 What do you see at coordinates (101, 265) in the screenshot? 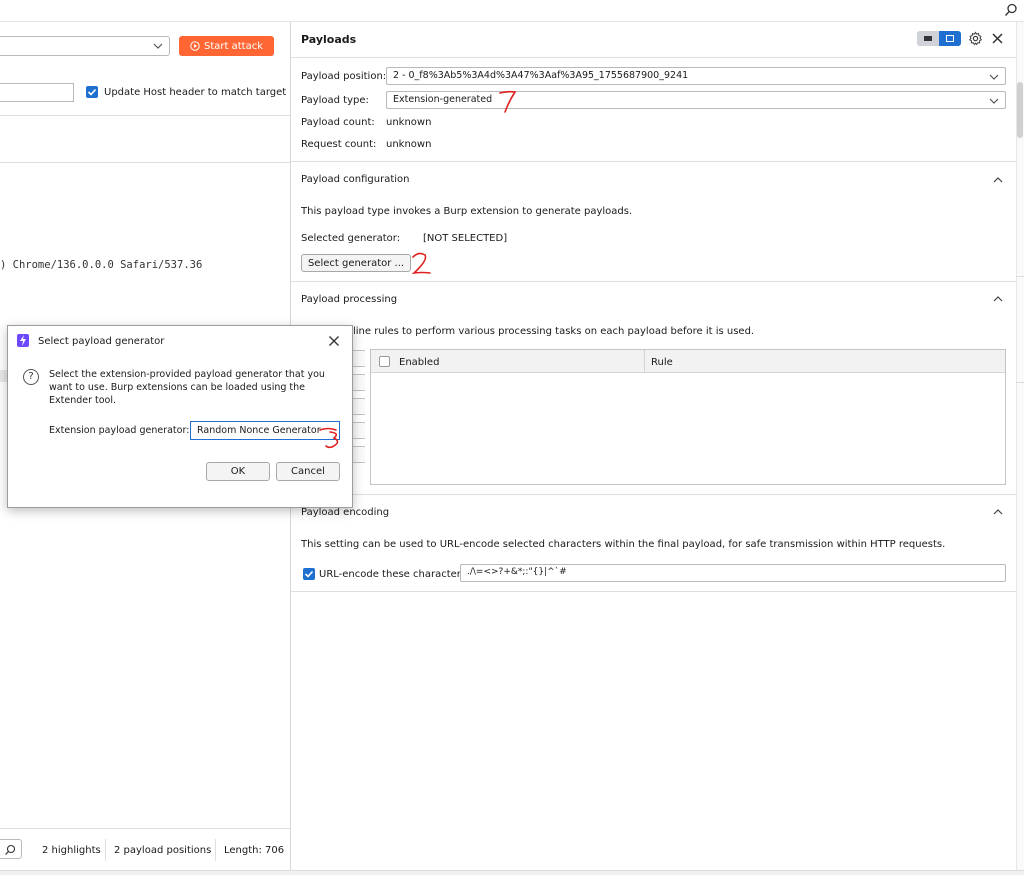
I see `request-editor-text: ) Chrome/136.0.0.0 Safari/537.36` at bounding box center [101, 265].